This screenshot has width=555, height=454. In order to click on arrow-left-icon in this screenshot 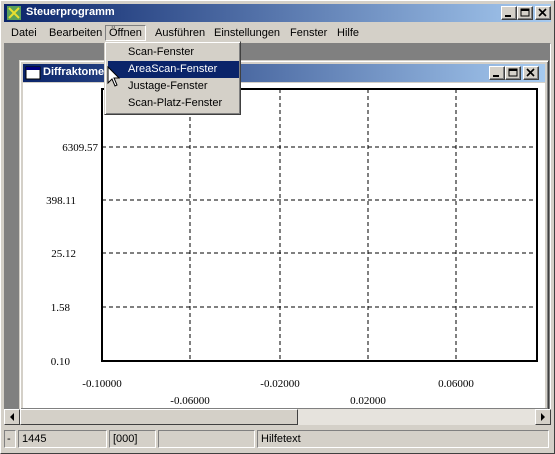, I will do `click(12, 417)`.